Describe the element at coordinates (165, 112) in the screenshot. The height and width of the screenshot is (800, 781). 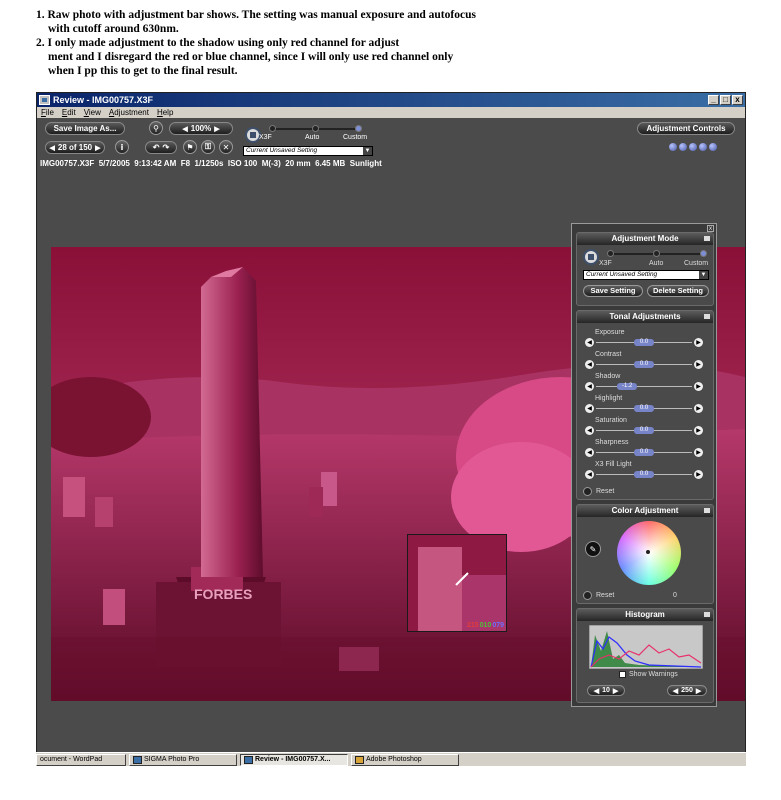
I see `menu-help: Help` at that location.